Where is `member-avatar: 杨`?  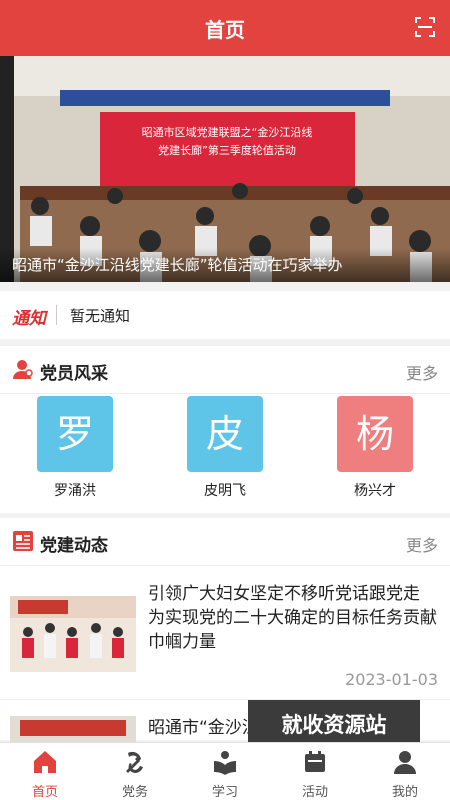 member-avatar: 杨 is located at coordinates (375, 434).